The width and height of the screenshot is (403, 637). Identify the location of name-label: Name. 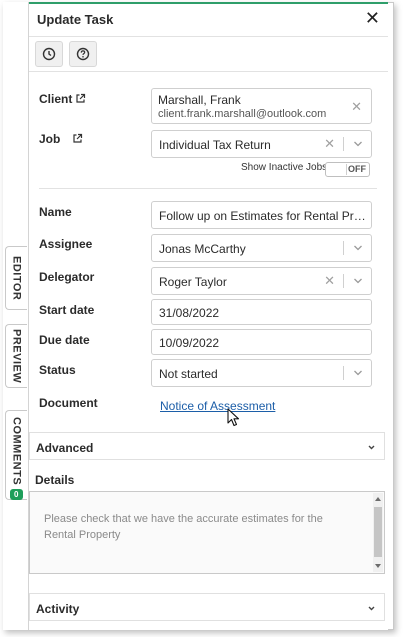
(55, 212).